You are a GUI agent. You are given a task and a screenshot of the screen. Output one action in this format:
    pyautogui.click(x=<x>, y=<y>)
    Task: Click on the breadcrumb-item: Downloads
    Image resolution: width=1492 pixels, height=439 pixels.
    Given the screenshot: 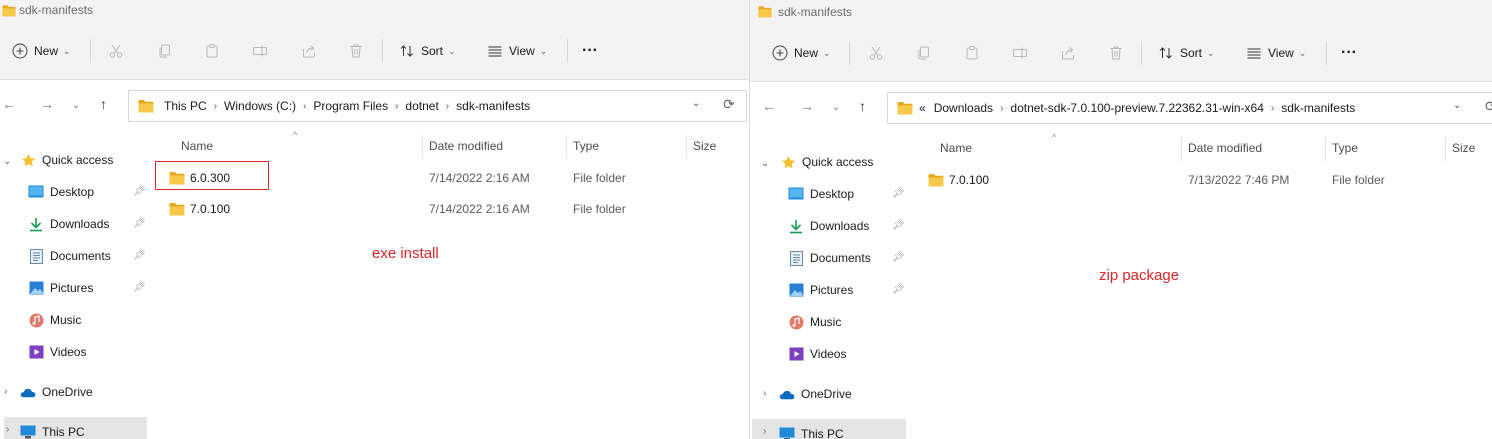 What is the action you would take?
    pyautogui.click(x=963, y=108)
    